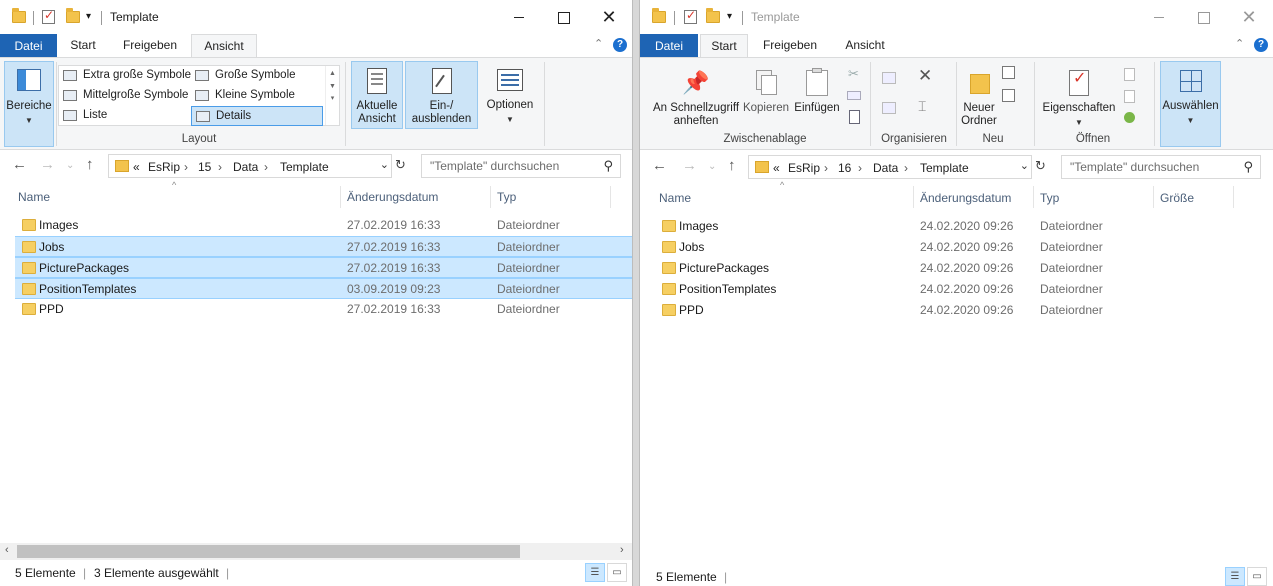  I want to click on paste-shortcut-icon, so click(854, 117).